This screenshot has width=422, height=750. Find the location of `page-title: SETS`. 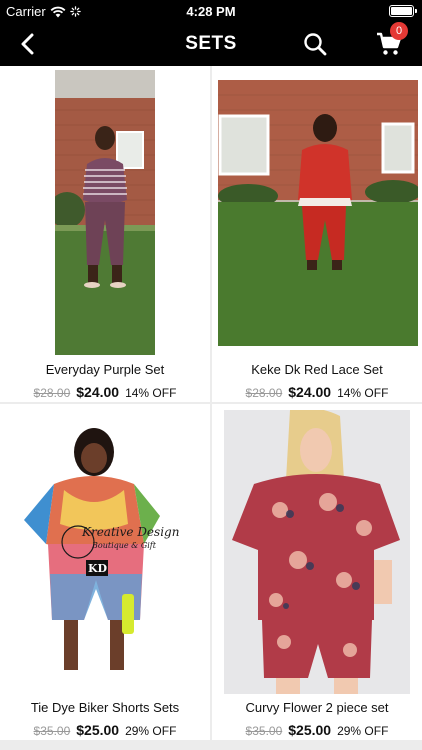

page-title: SETS is located at coordinates (211, 43).